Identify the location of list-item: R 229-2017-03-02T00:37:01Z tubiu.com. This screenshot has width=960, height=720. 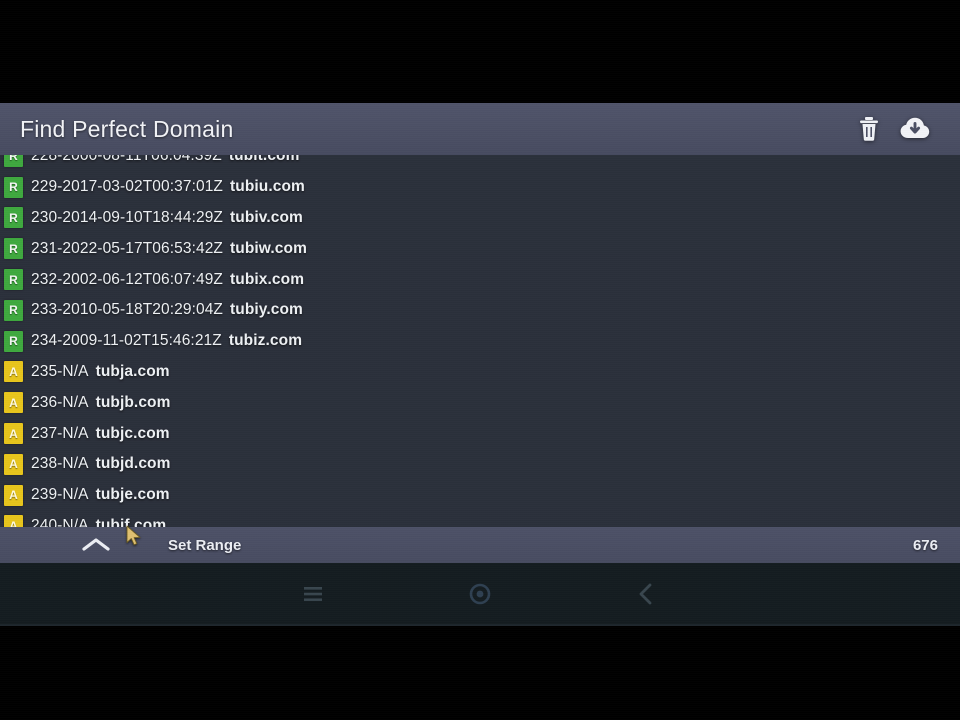
(480, 187).